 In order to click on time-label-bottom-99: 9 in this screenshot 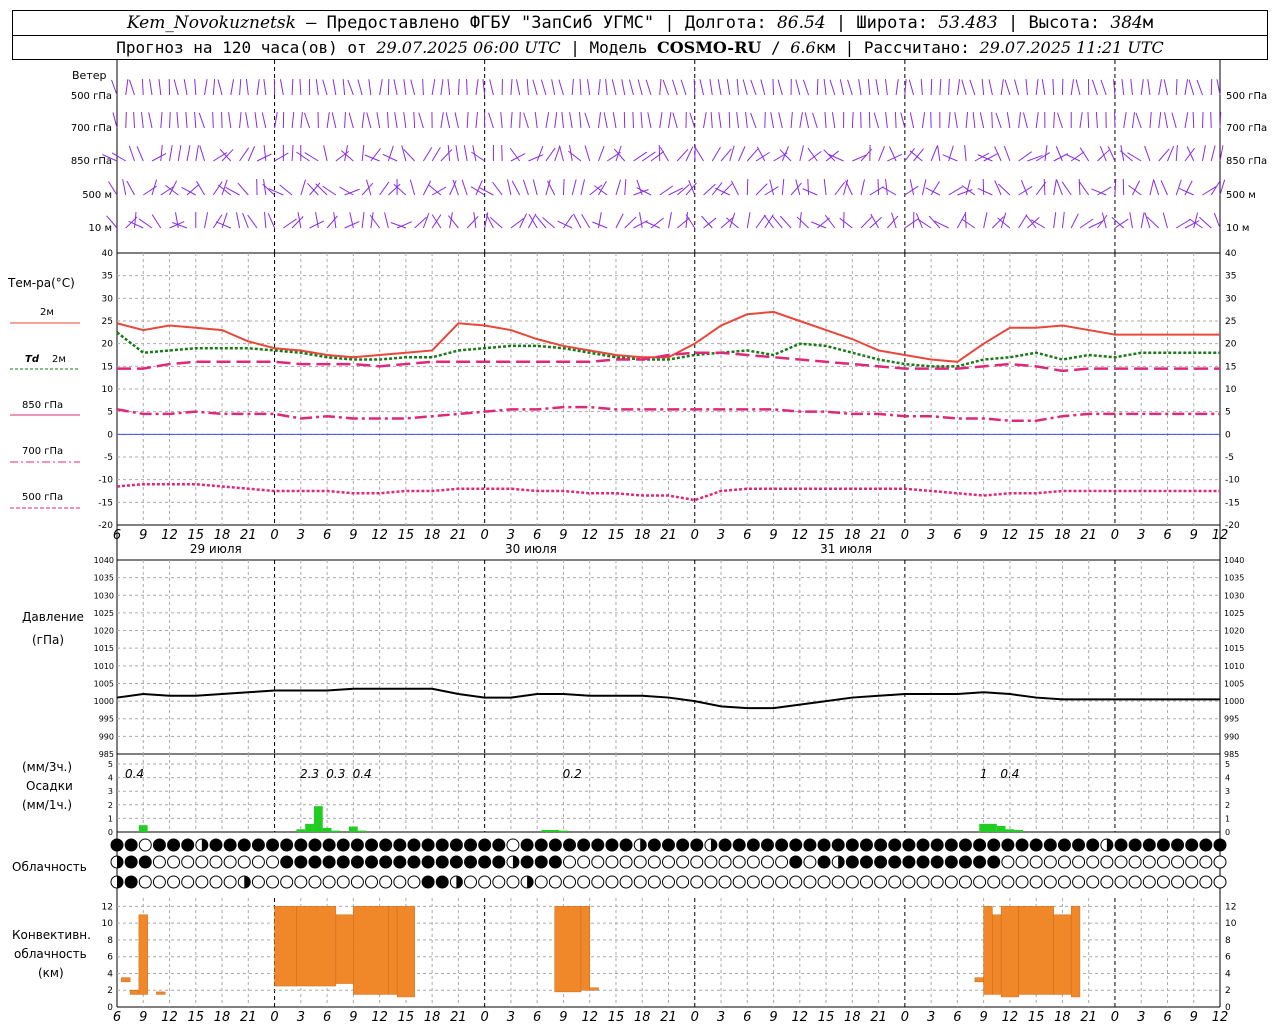, I will do `click(984, 1017)`.